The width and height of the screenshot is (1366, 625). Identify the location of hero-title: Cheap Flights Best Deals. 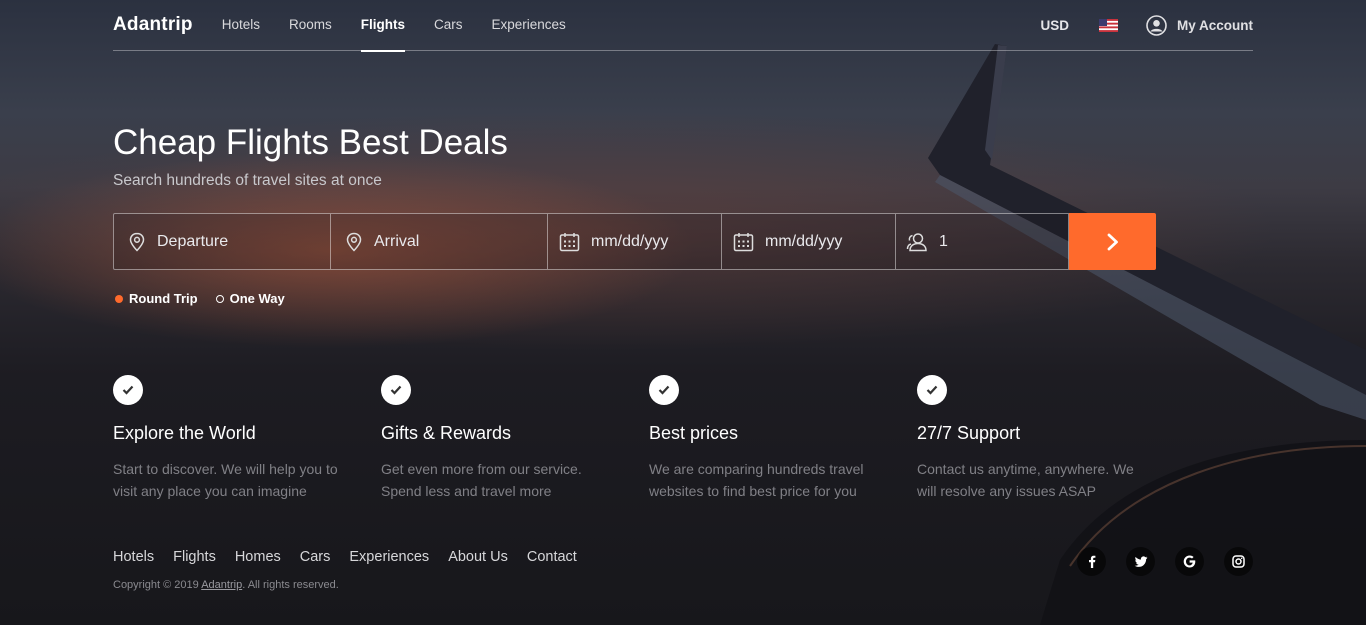
(310, 142).